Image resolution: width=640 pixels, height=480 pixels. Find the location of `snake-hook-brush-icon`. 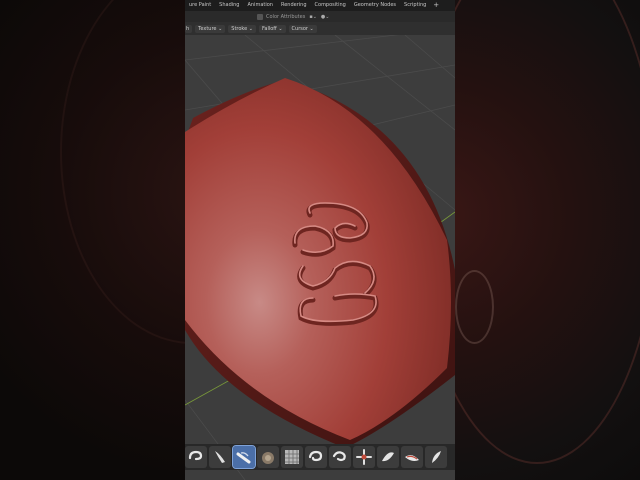

snake-hook-brush-icon is located at coordinates (339, 456).